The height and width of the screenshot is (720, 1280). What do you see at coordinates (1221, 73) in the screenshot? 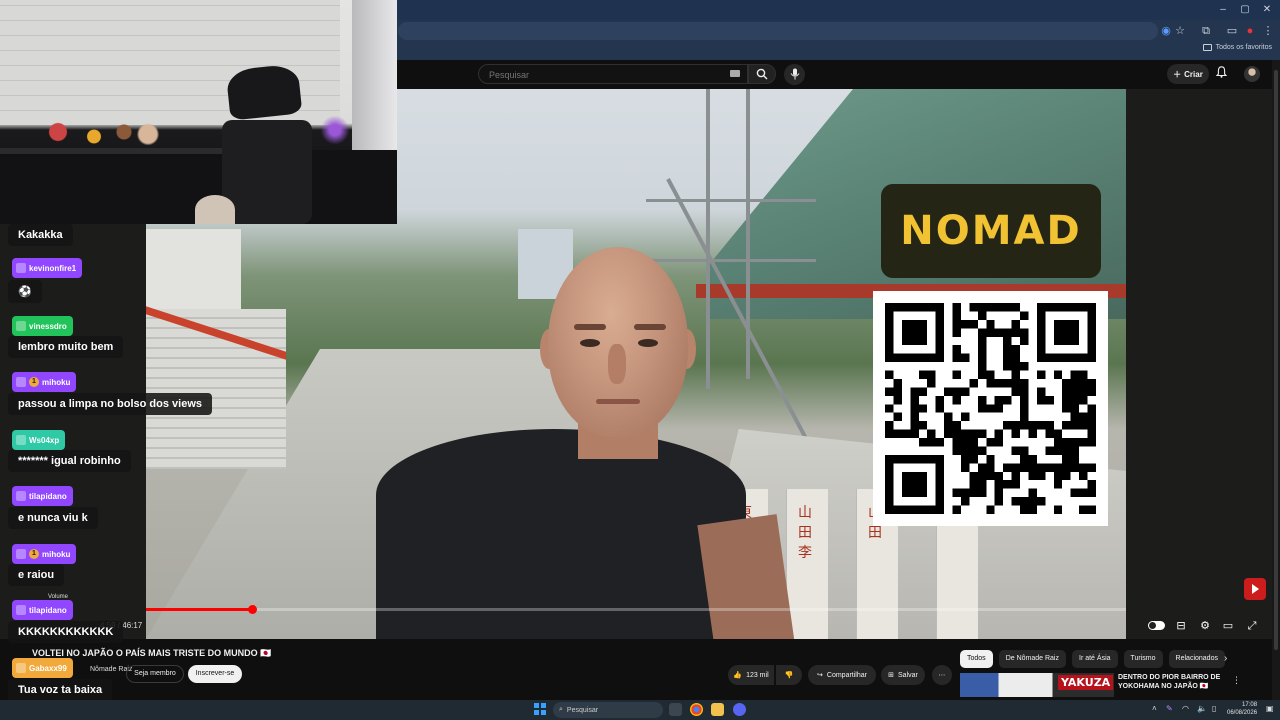
I see `bell-icon` at bounding box center [1221, 73].